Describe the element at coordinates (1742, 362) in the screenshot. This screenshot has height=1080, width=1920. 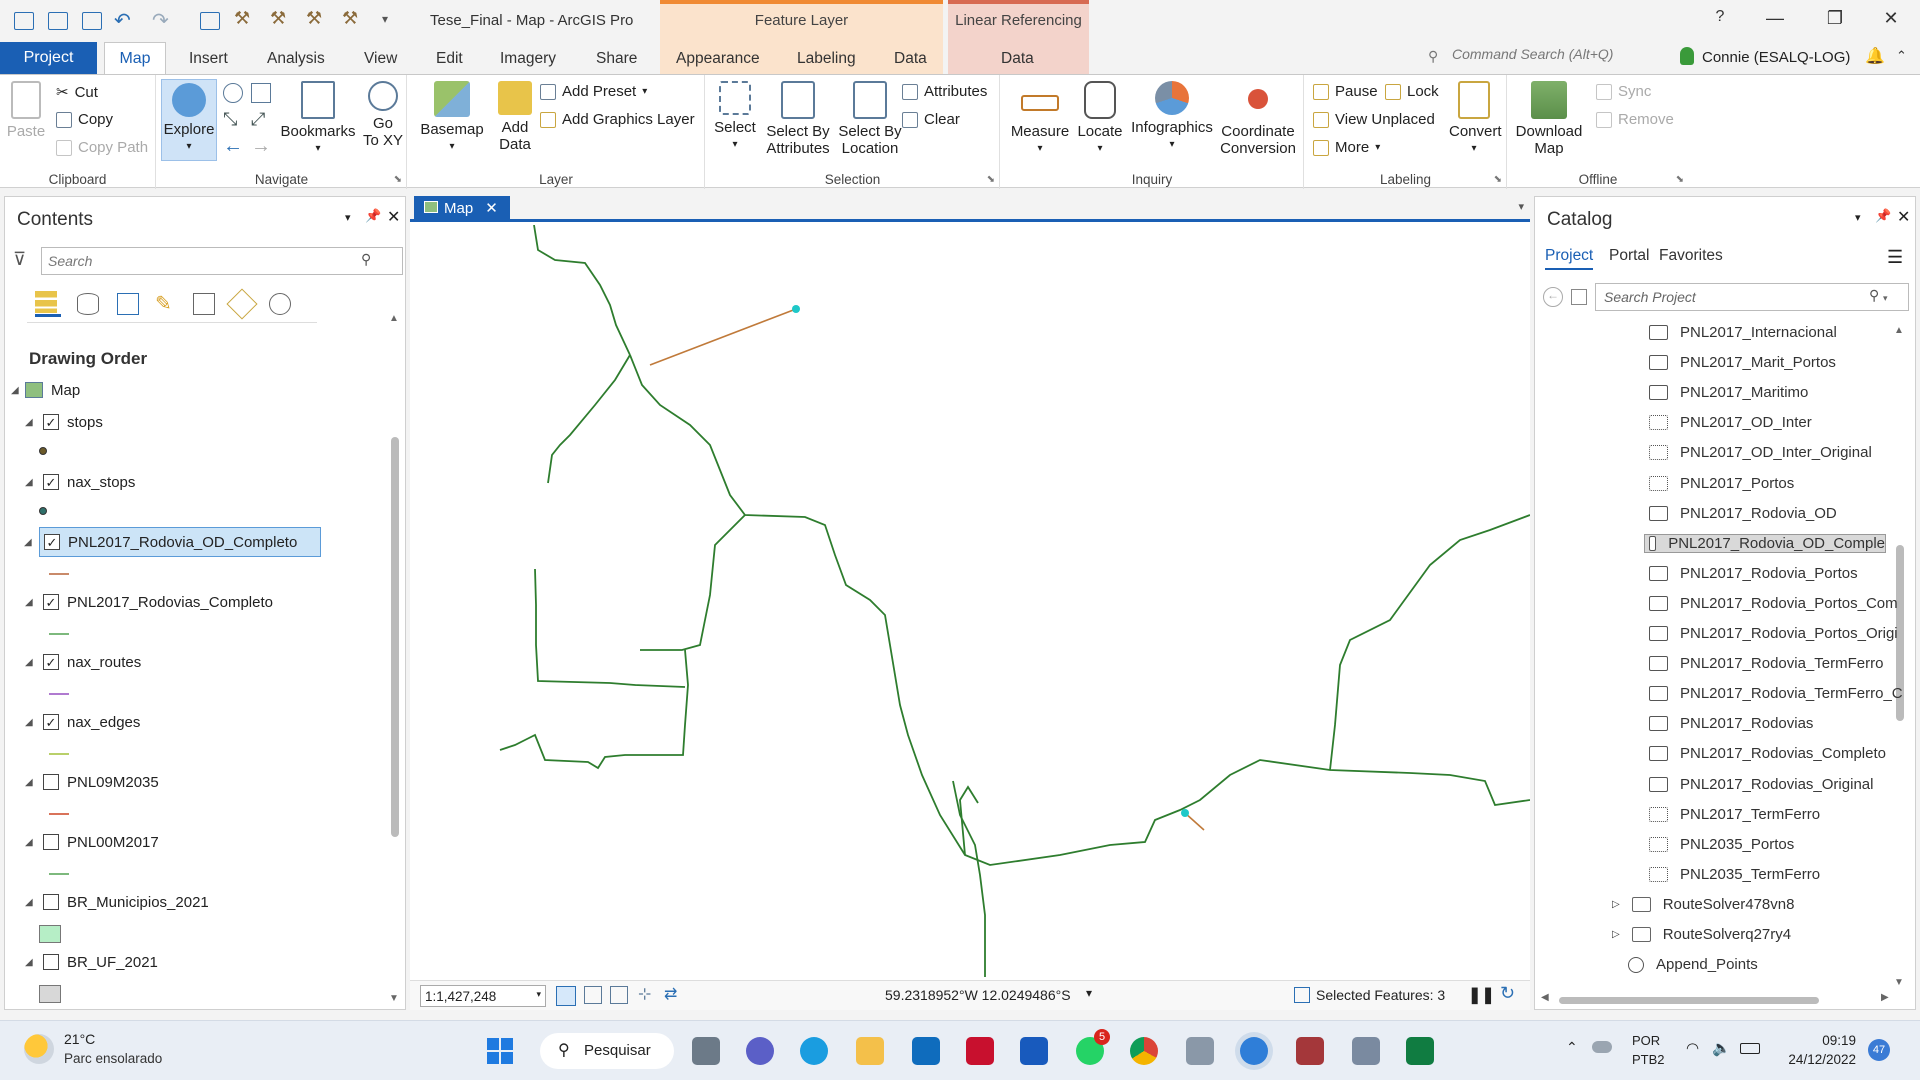
I see `catalog-item: PNL2017_Marit_Portos` at that location.